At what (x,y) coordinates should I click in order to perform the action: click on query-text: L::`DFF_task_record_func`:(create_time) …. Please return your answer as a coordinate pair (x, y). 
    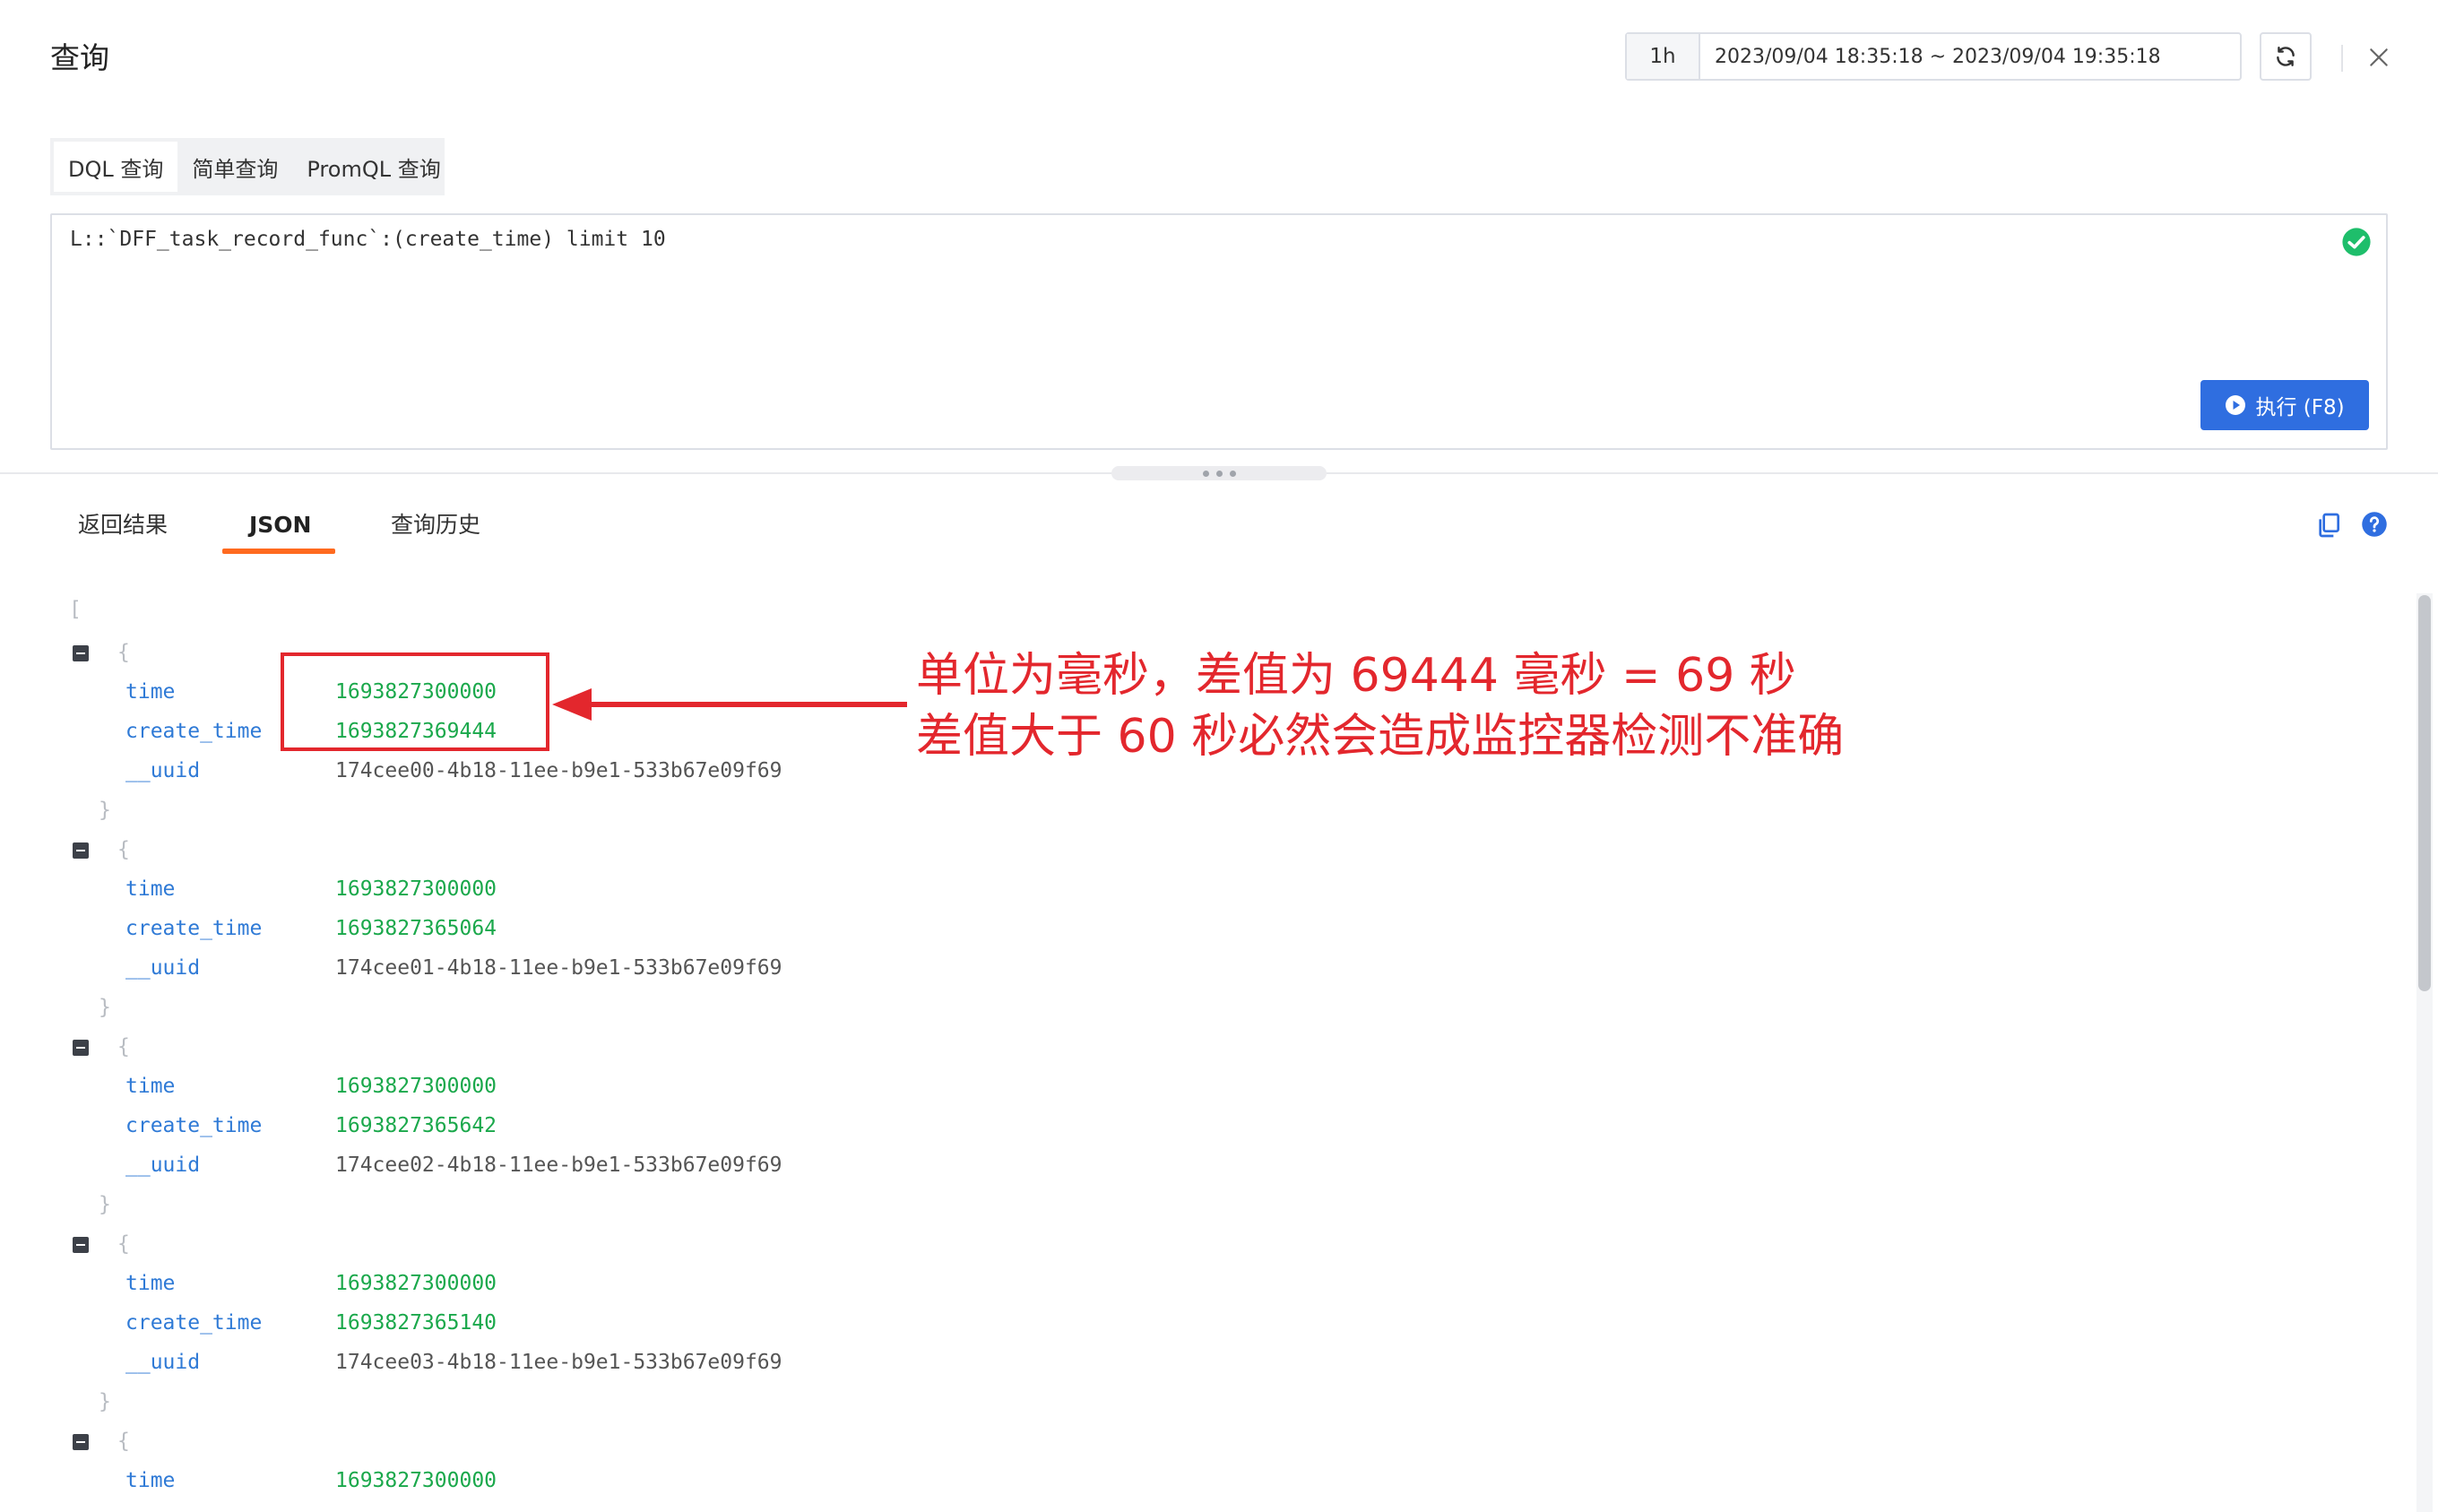
    Looking at the image, I should click on (368, 239).